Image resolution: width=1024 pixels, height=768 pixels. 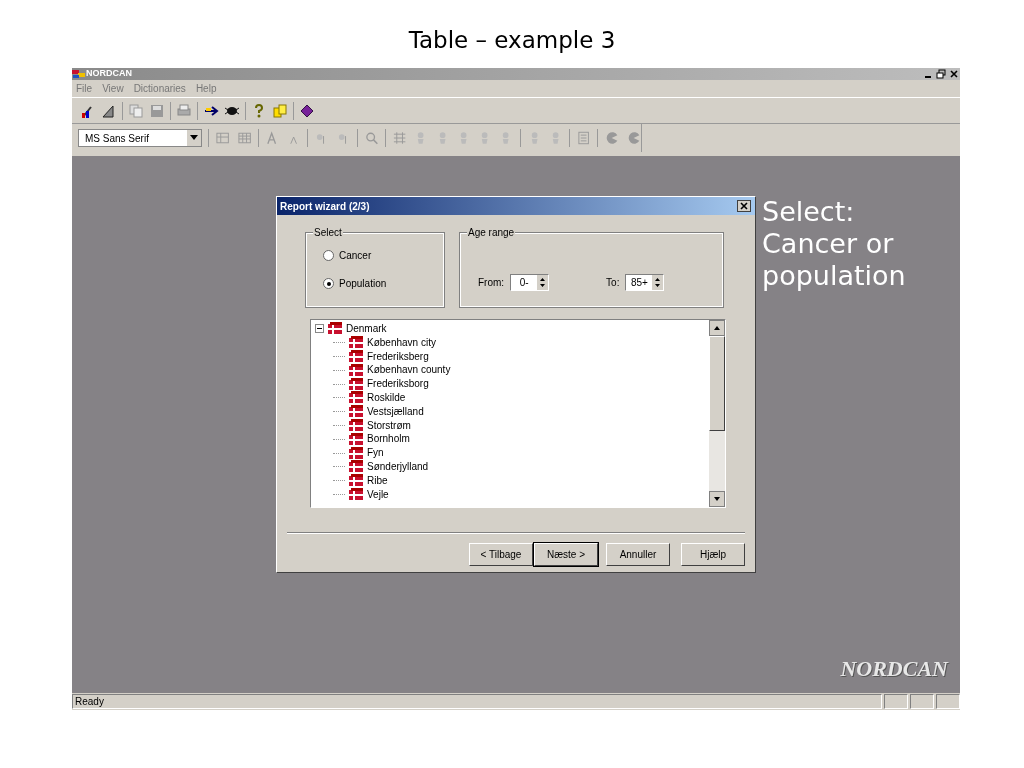 What do you see at coordinates (510, 329) in the screenshot?
I see `tree-item: Denmark` at bounding box center [510, 329].